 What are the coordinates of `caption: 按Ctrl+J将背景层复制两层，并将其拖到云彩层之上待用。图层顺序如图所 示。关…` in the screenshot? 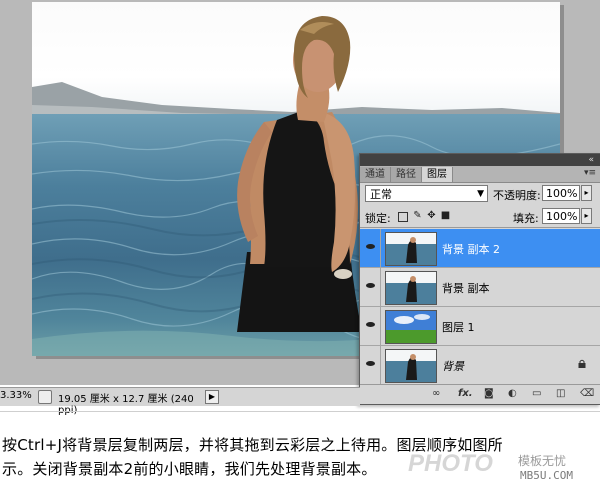 It's located at (300, 444).